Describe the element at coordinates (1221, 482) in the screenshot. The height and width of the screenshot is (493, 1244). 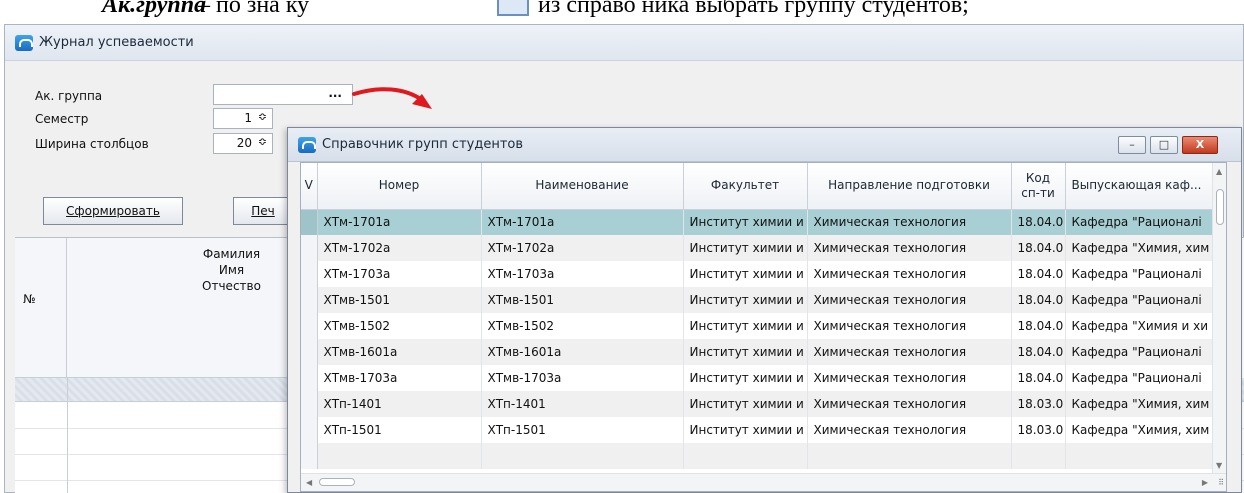
I see `resize-grip-icon: ⠿` at that location.